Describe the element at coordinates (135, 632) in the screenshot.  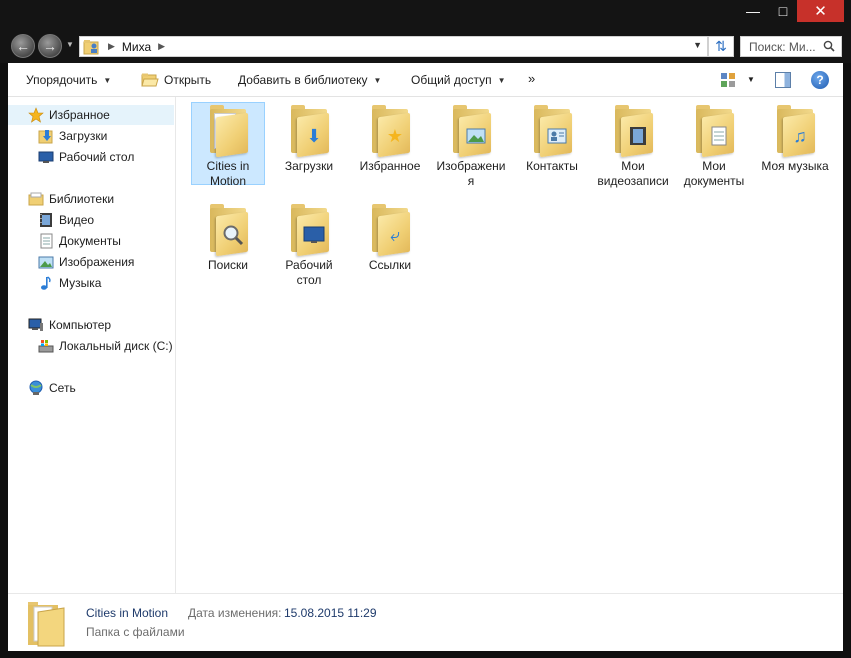
I see `selected-item-type: Папка с файлами` at that location.